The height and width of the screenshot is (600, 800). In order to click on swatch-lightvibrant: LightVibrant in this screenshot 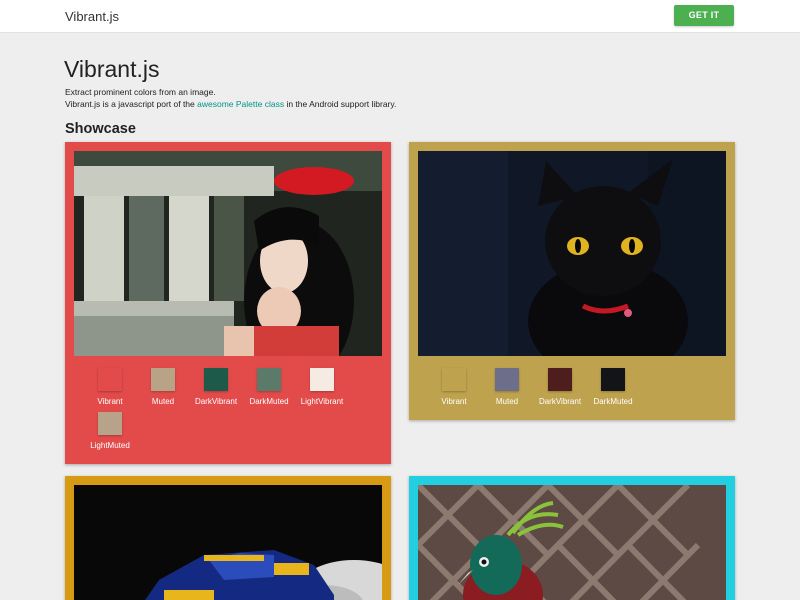, I will do `click(322, 387)`.